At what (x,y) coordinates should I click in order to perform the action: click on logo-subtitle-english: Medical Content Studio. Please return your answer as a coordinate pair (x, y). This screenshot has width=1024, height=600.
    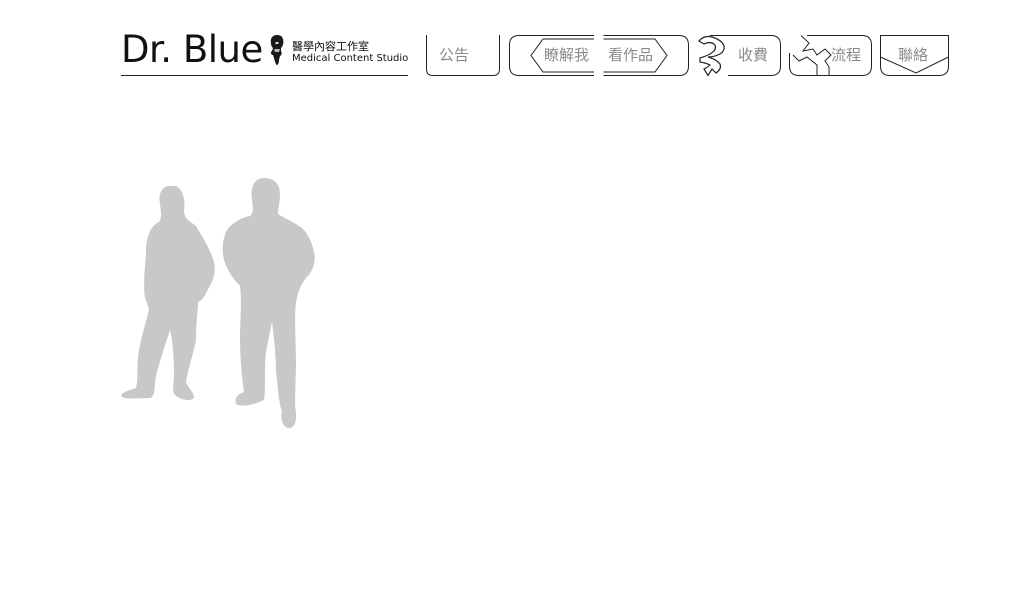
    Looking at the image, I should click on (350, 58).